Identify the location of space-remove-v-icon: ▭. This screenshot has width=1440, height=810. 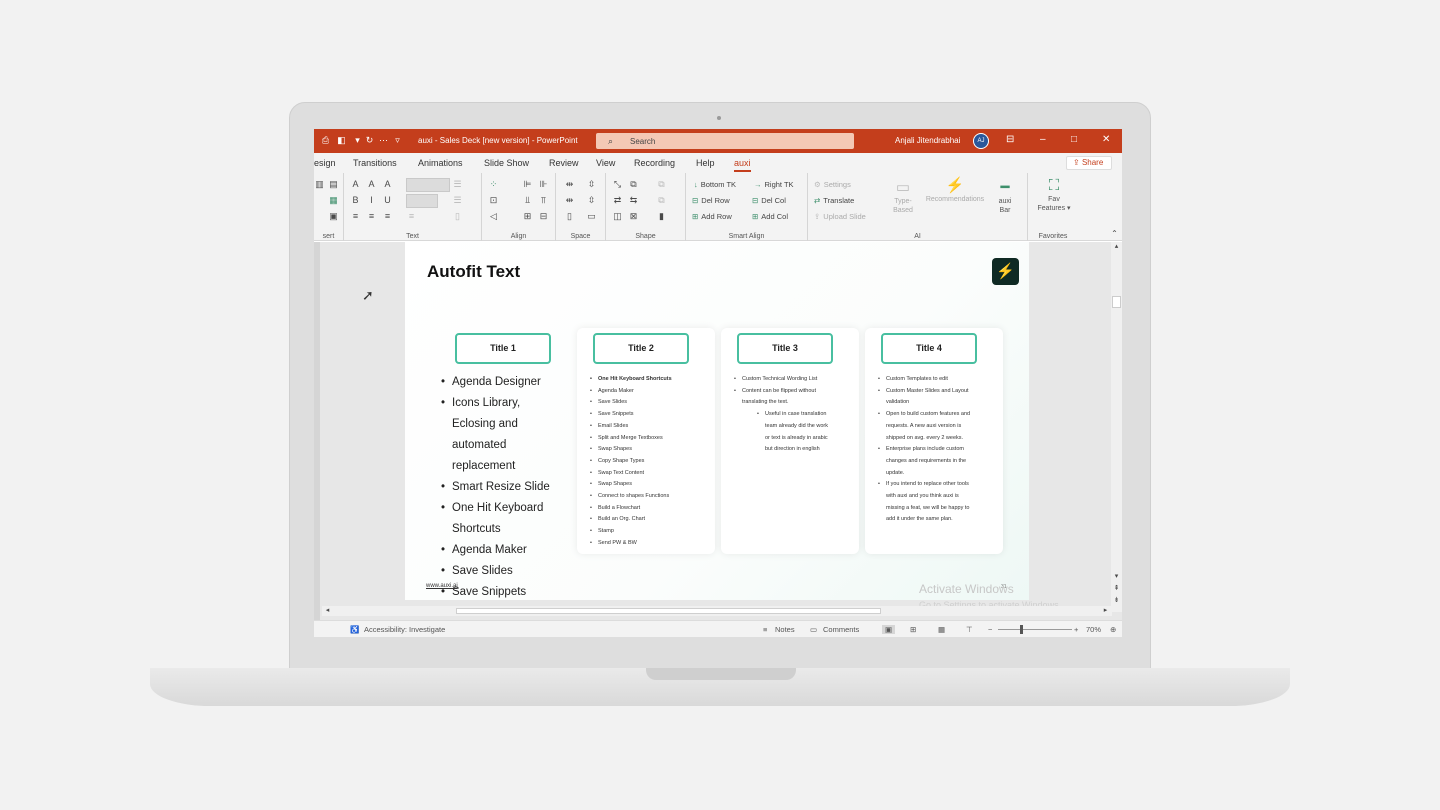
(591, 216).